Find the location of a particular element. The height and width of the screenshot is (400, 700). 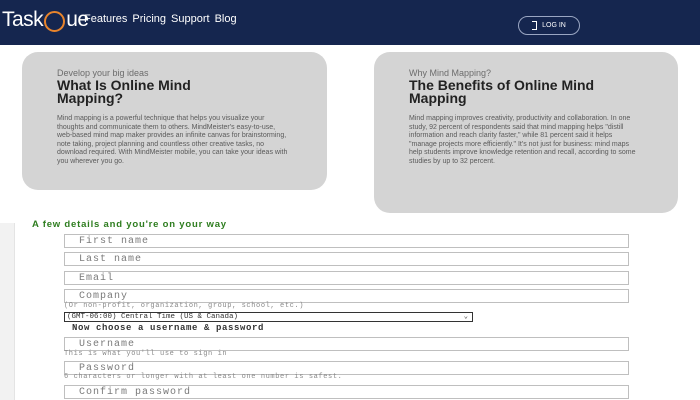

signup-form-heading: A few details and you're on your way is located at coordinates (129, 224).